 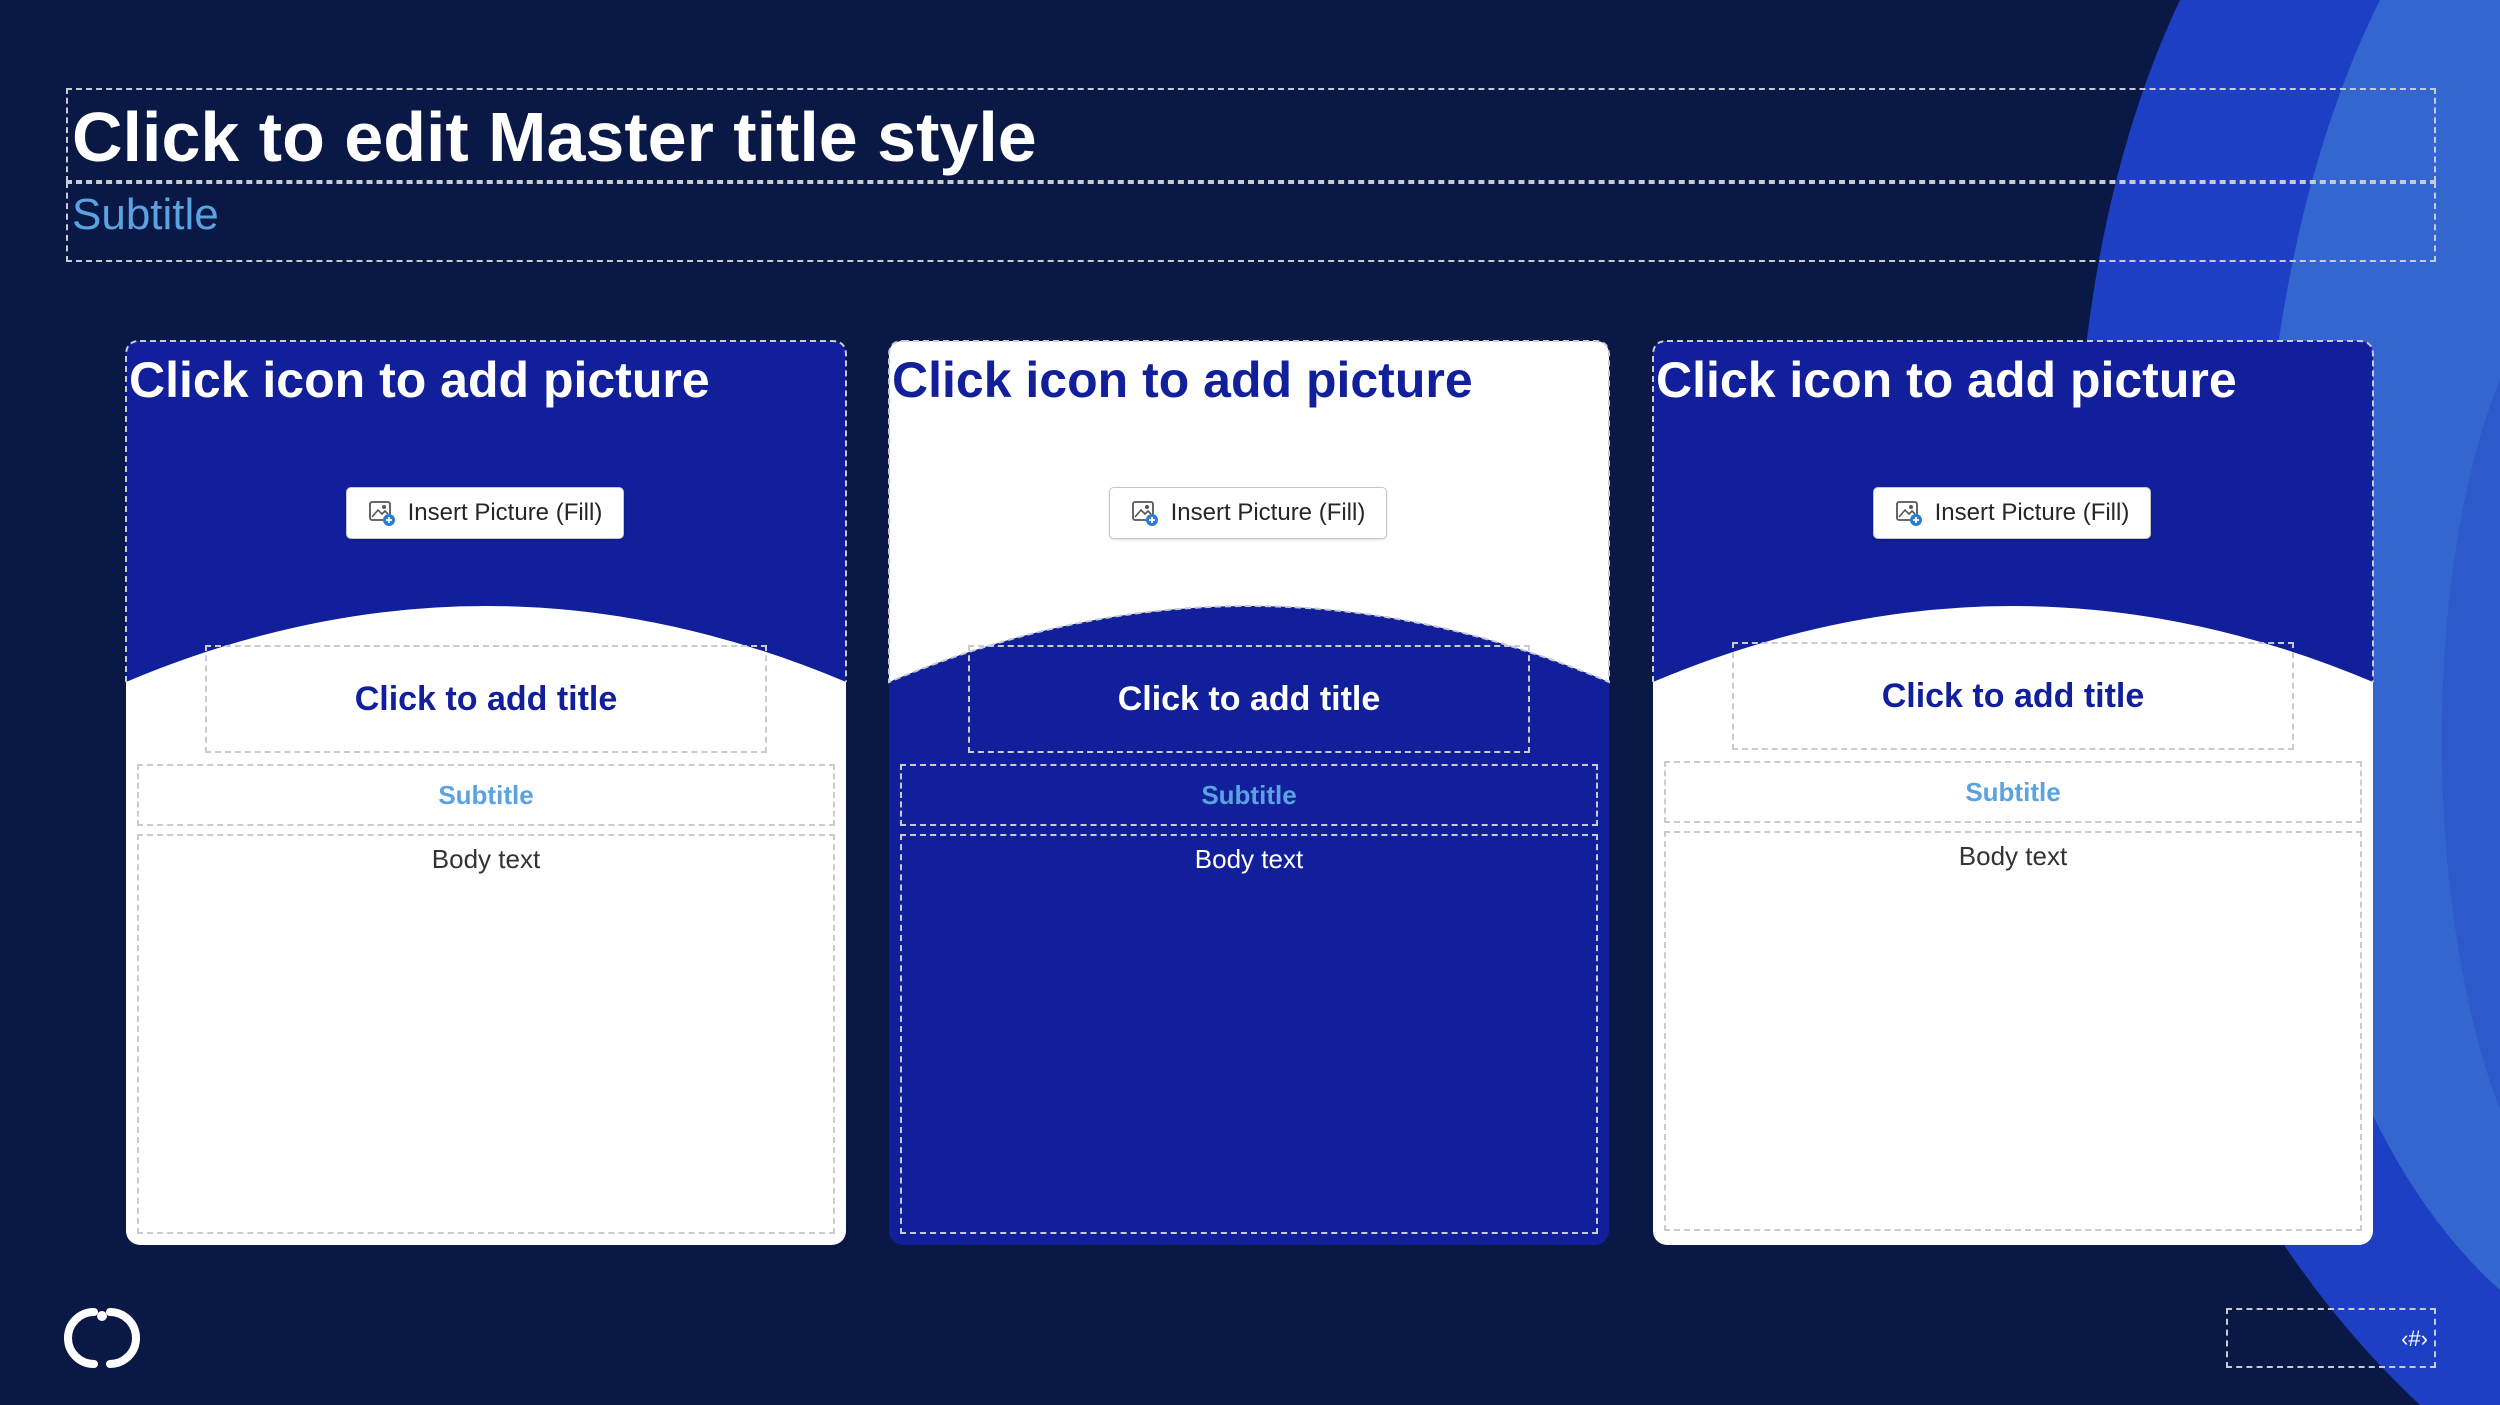 What do you see at coordinates (1251, 222) in the screenshot?
I see `master-subtitle-placeholder: Subtitle` at bounding box center [1251, 222].